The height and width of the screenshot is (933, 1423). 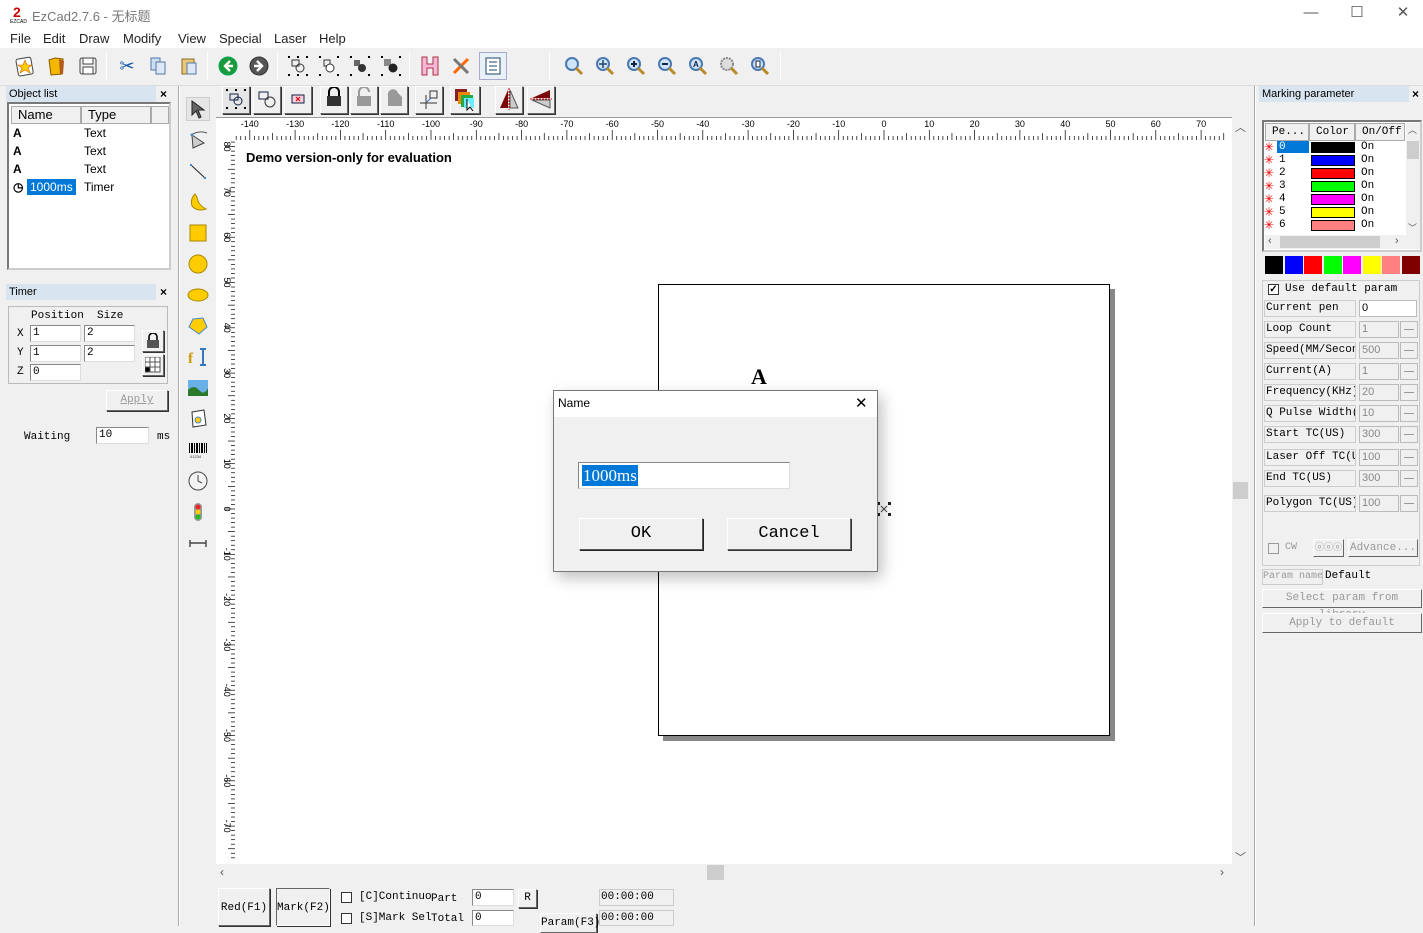 What do you see at coordinates (55, 372) in the screenshot?
I see `position-z-input: 0` at bounding box center [55, 372].